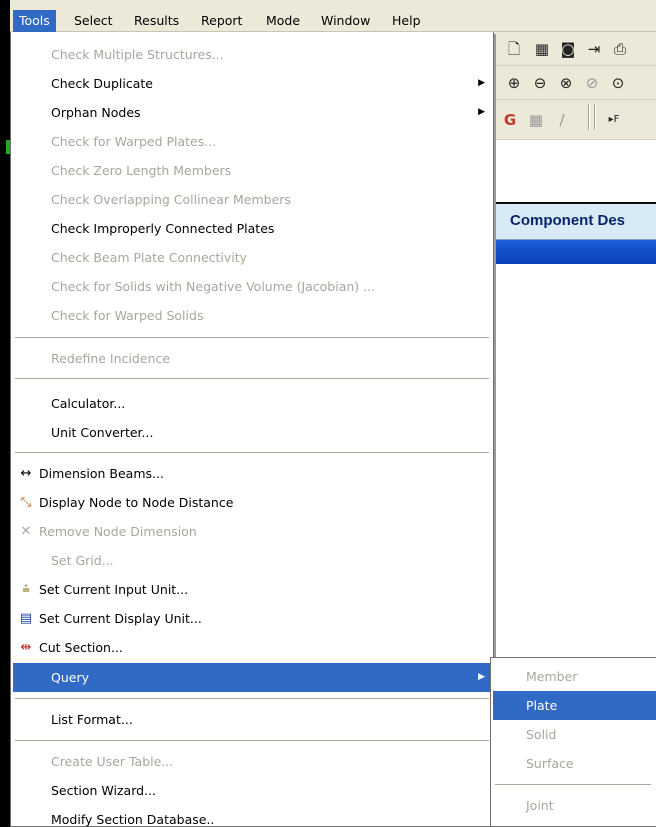  What do you see at coordinates (149, 257) in the screenshot?
I see `menu-item-label: Check Beam Plate Connectivity` at bounding box center [149, 257].